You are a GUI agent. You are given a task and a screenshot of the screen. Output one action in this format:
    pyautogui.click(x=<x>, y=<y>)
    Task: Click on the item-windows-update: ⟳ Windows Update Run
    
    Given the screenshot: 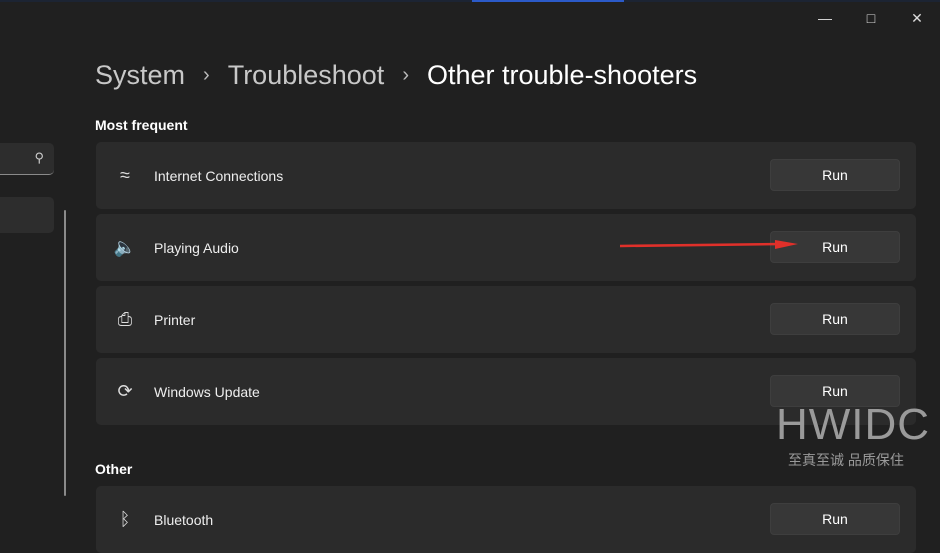 What is the action you would take?
    pyautogui.click(x=506, y=391)
    